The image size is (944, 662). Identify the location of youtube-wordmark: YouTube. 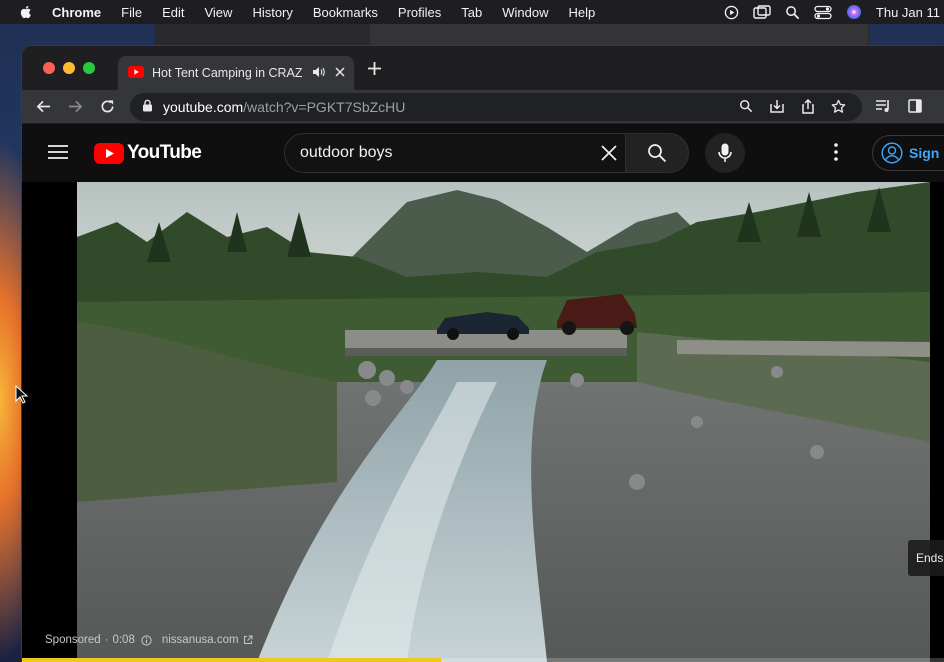
(164, 152).